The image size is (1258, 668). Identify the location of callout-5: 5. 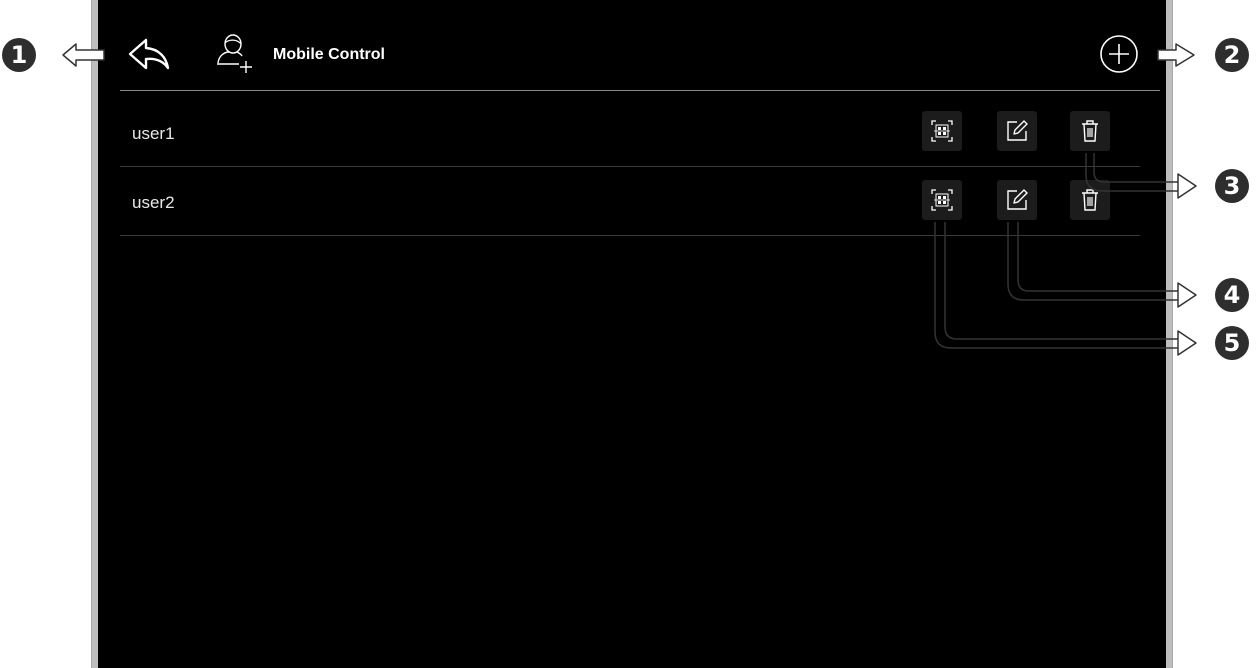
(1232, 343).